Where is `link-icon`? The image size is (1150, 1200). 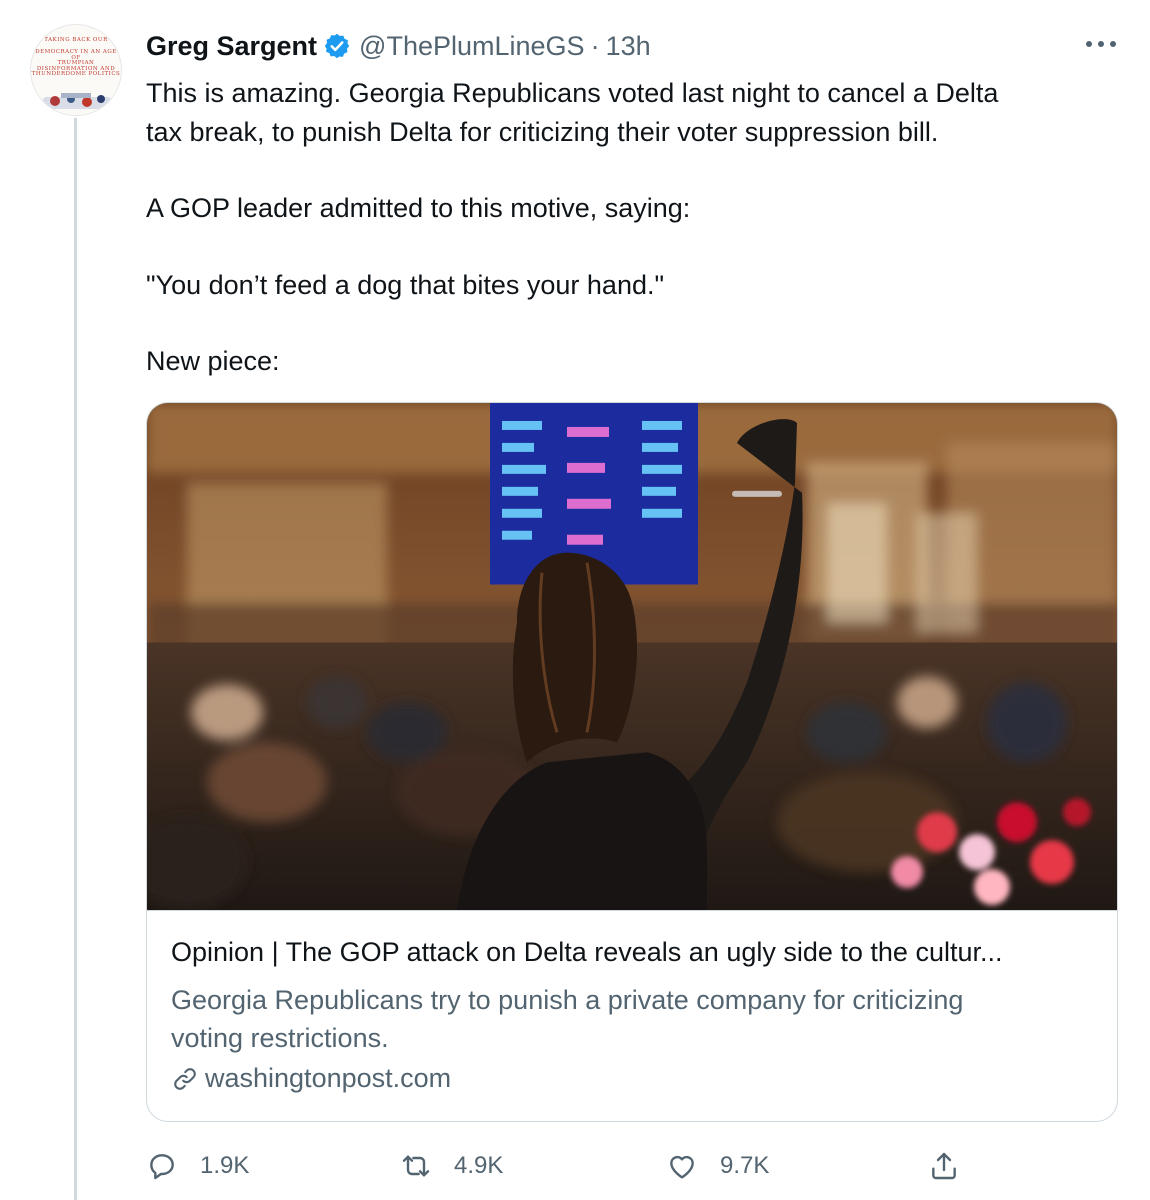 link-icon is located at coordinates (185, 1078).